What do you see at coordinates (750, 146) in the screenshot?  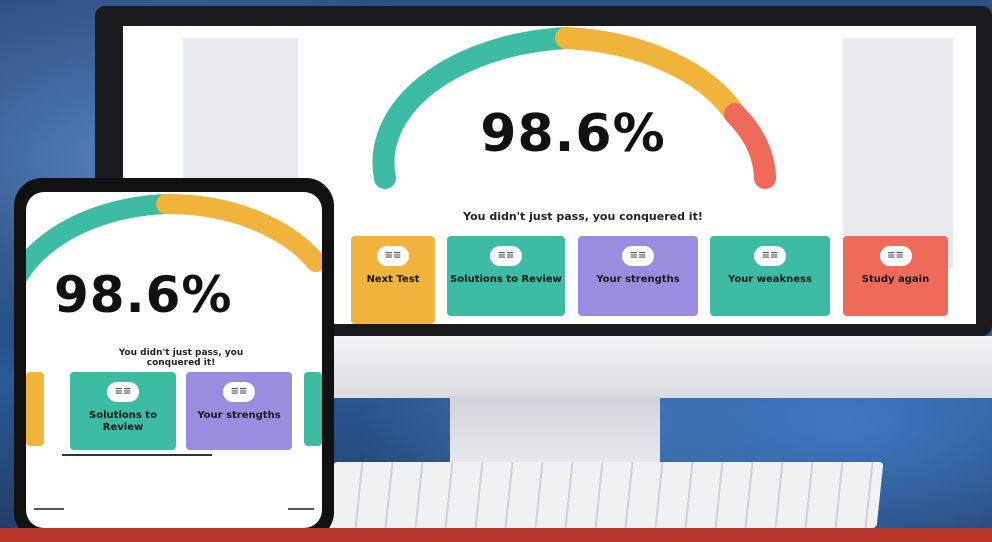 I see `gauge-segment-red` at bounding box center [750, 146].